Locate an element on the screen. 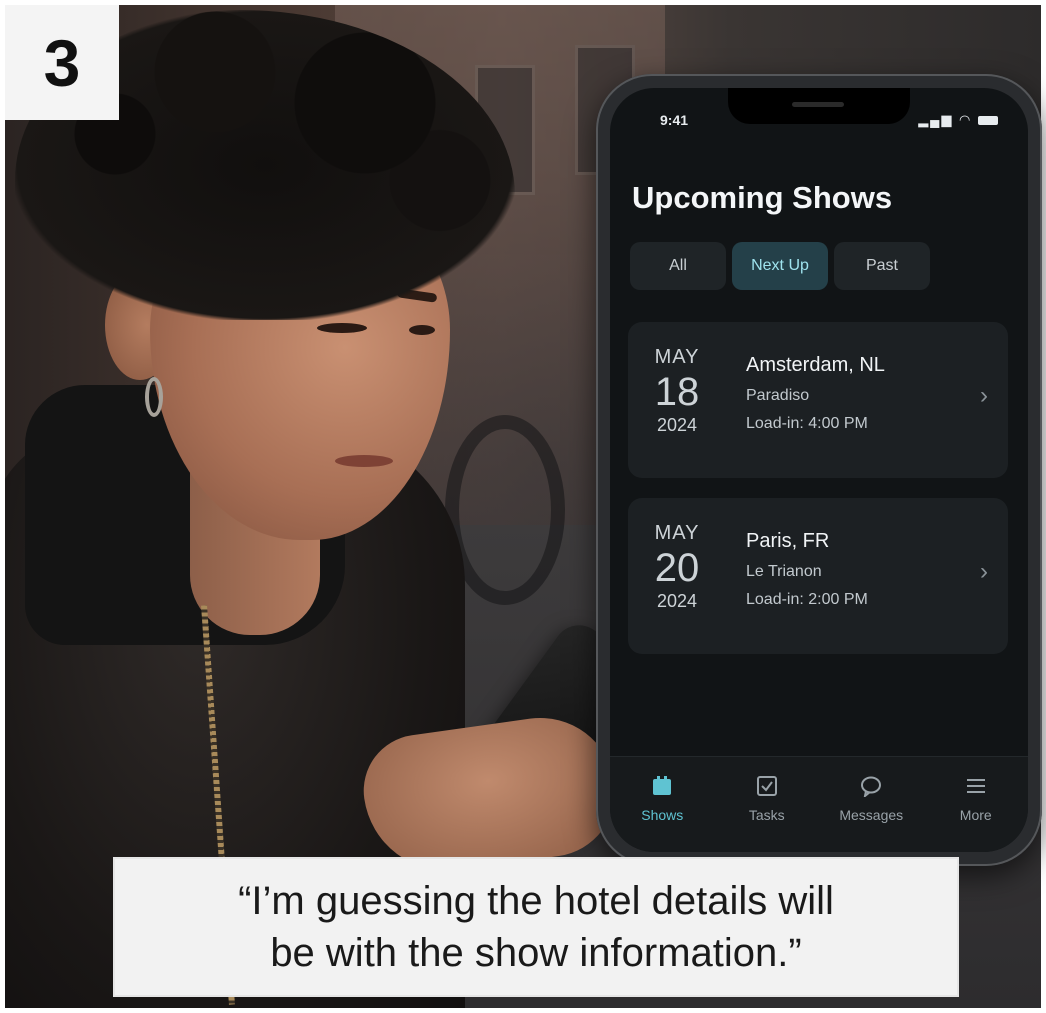 The height and width of the screenshot is (1013, 1046). show-city: Amsterdam, NL is located at coordinates (815, 365).